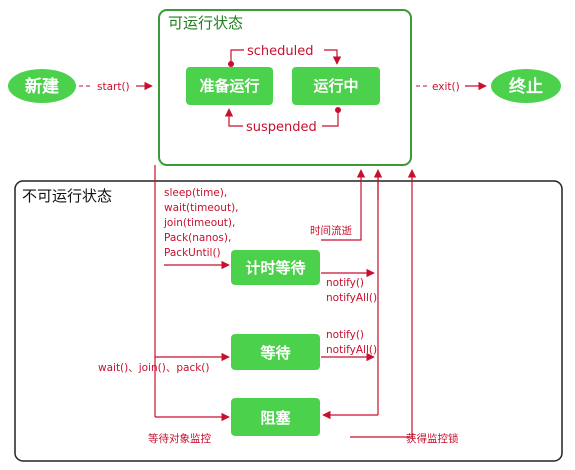 The height and width of the screenshot is (470, 575). Describe the element at coordinates (275, 418) in the screenshot. I see `state-blocked-label: 阻塞` at that location.